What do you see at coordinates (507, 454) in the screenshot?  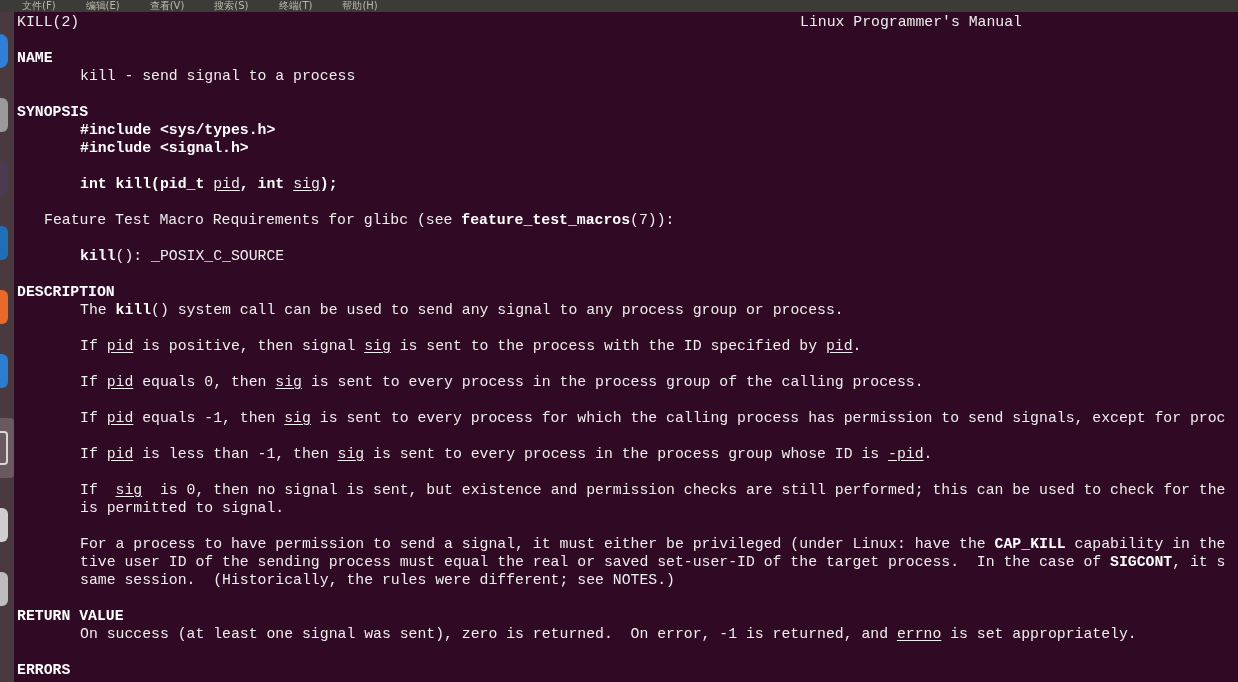 I see `manual-line: If pid is less than -1, then sig is sent to every process in the process group whose ID is -pid.` at bounding box center [507, 454].